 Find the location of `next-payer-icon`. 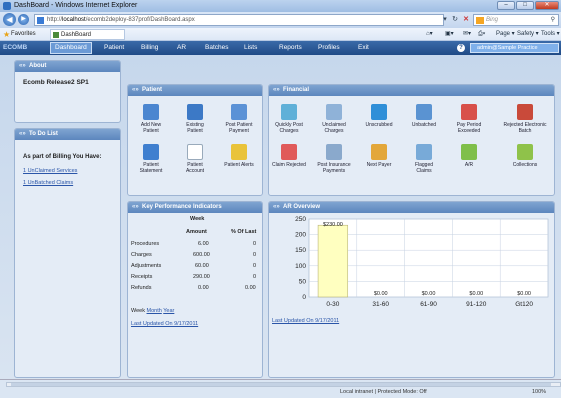

next-payer-icon is located at coordinates (379, 152).